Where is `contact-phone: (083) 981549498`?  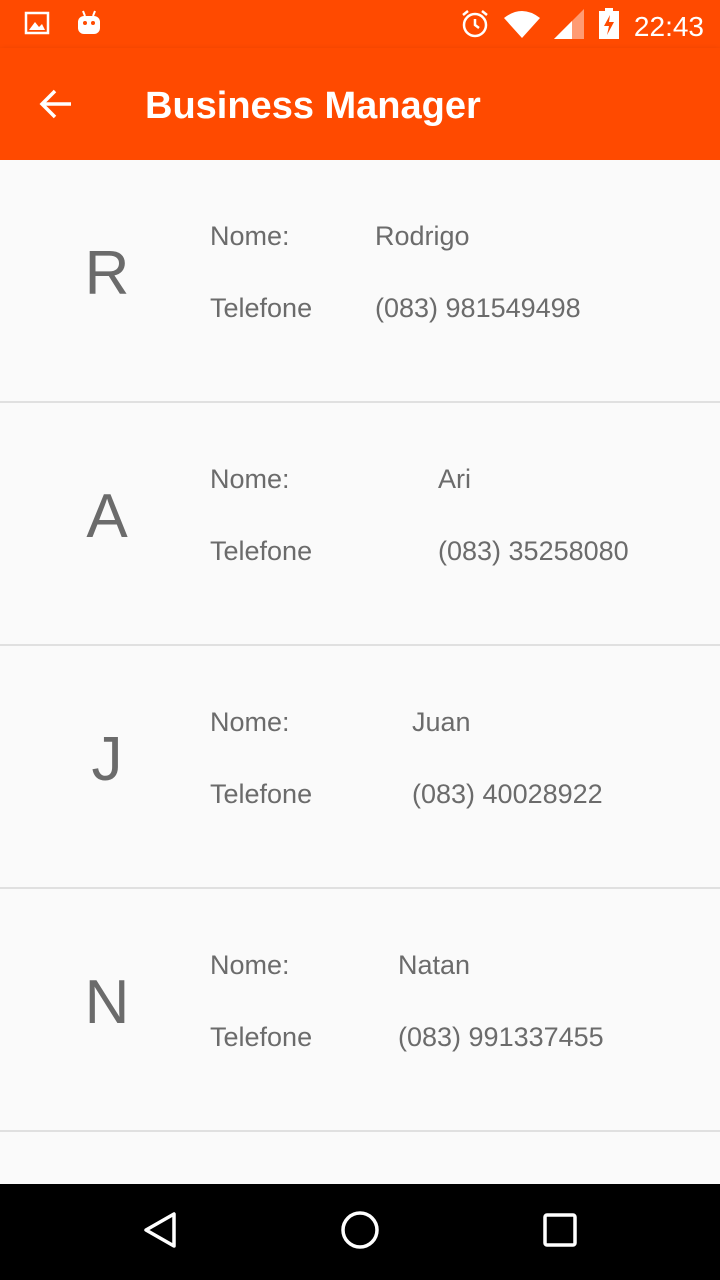
contact-phone: (083) 981549498 is located at coordinates (478, 308).